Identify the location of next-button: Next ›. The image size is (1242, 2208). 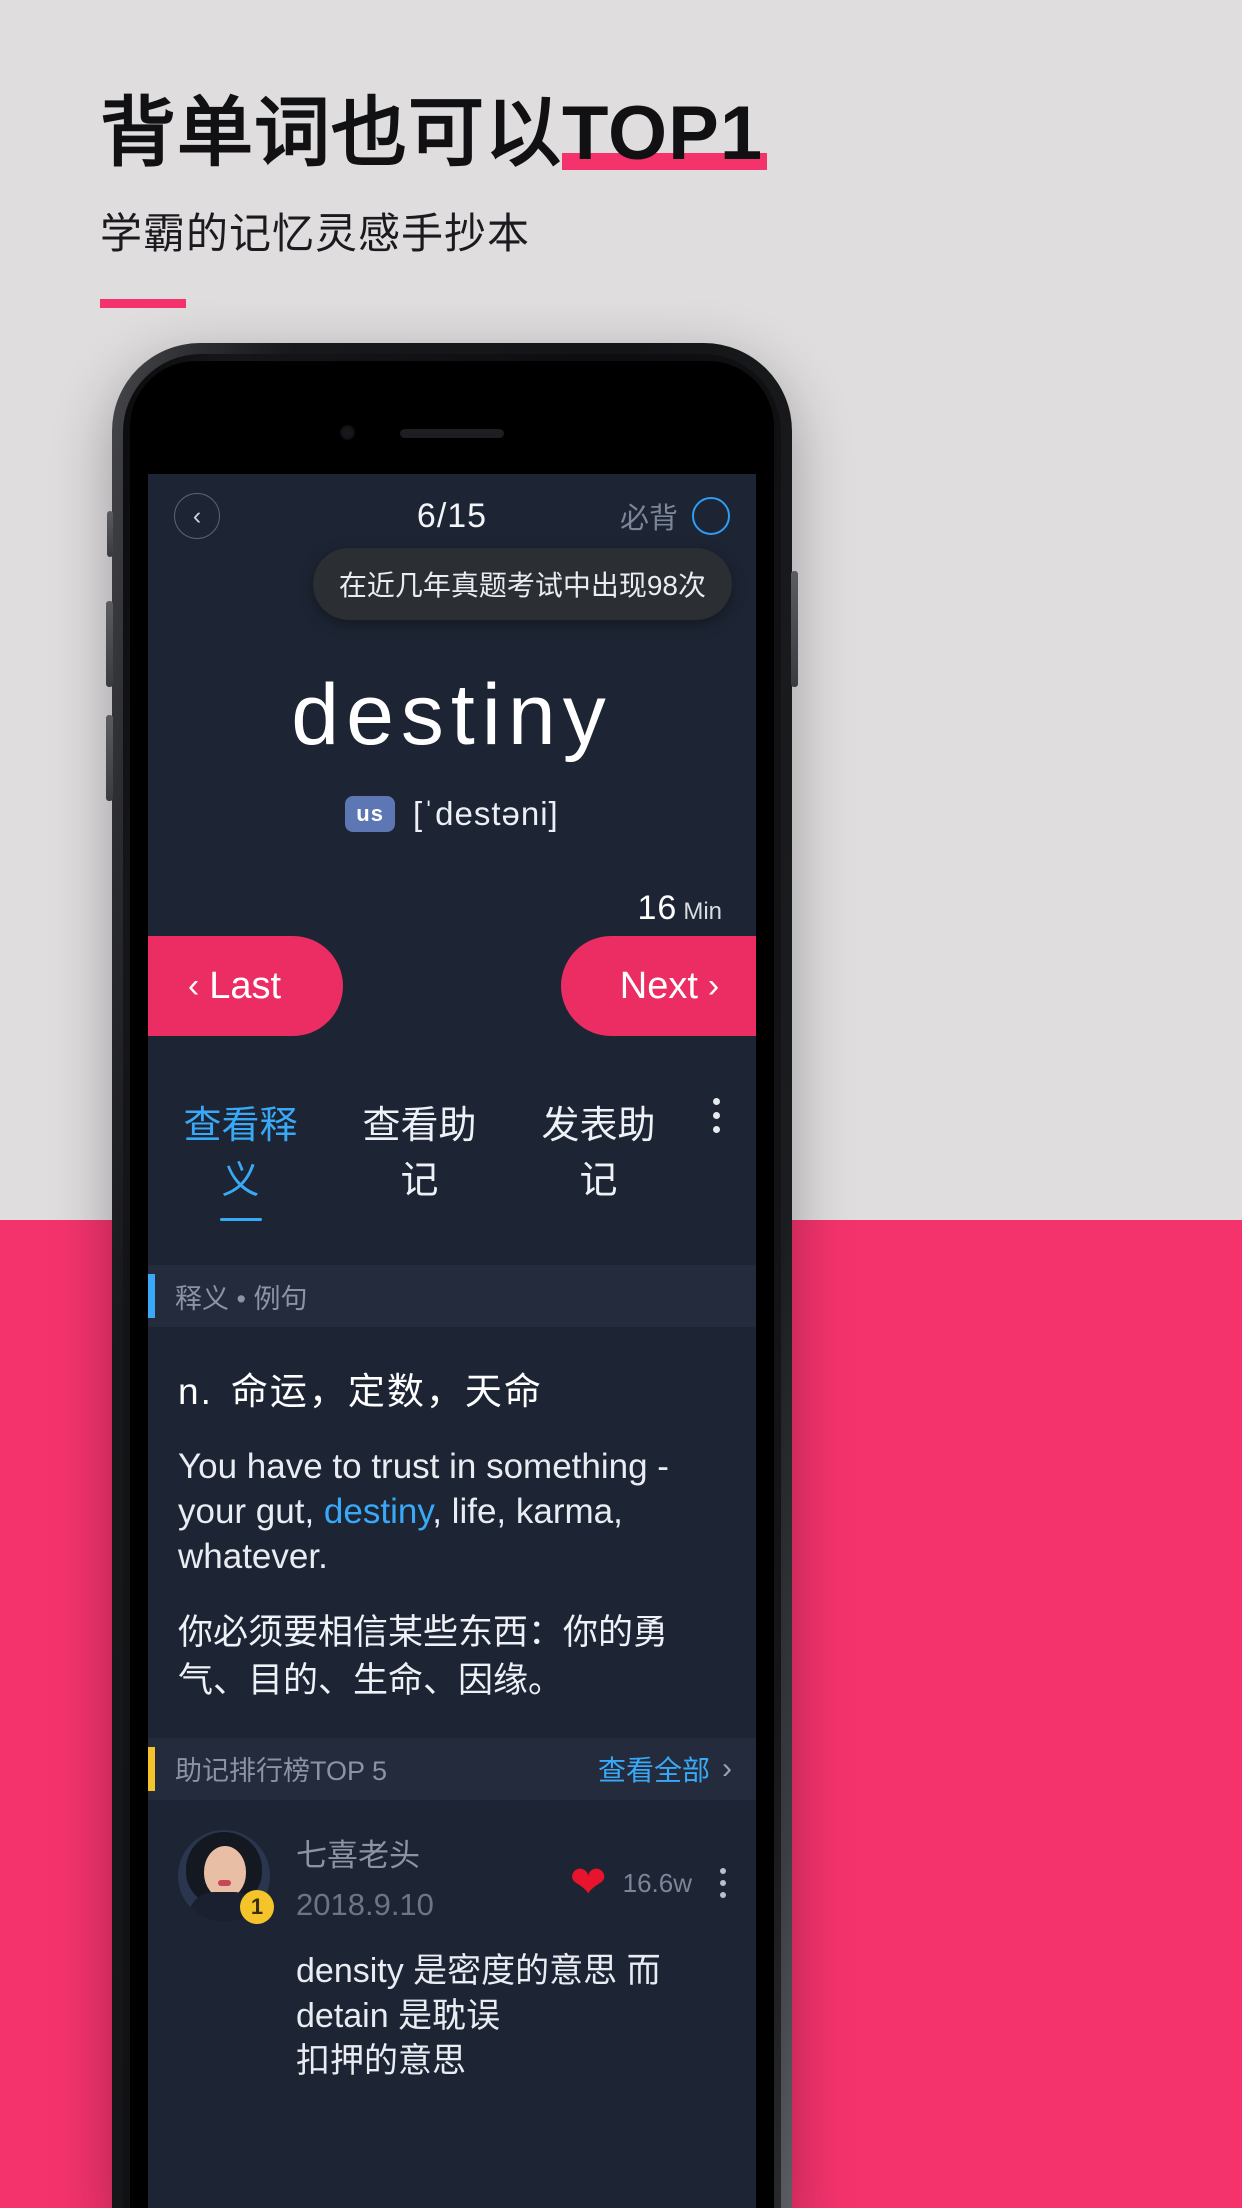
(658, 986).